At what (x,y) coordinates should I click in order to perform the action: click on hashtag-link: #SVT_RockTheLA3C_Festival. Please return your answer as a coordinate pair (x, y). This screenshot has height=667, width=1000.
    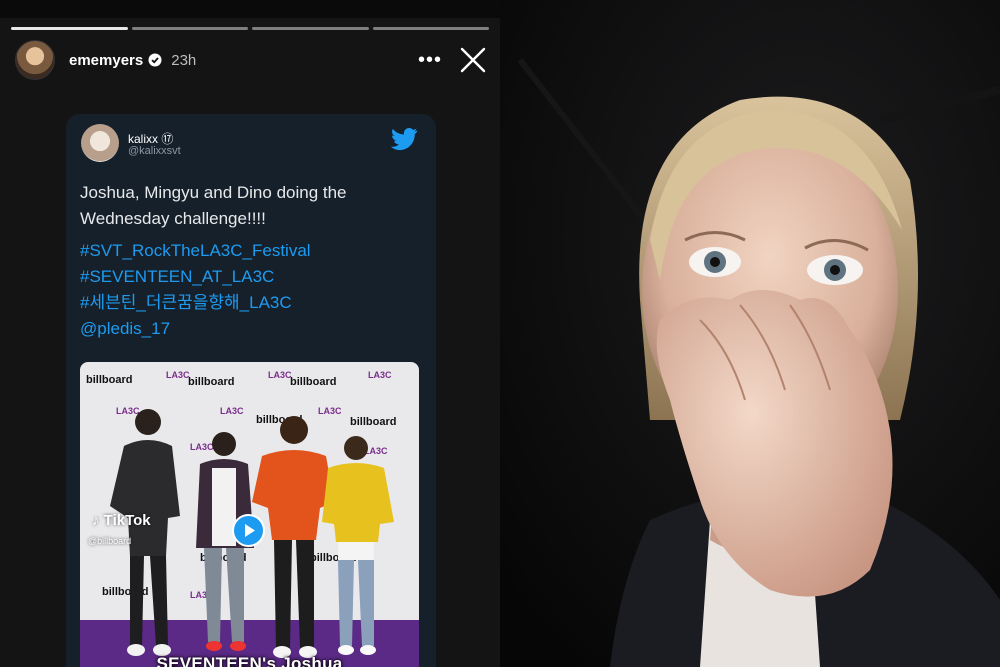
    Looking at the image, I should click on (195, 251).